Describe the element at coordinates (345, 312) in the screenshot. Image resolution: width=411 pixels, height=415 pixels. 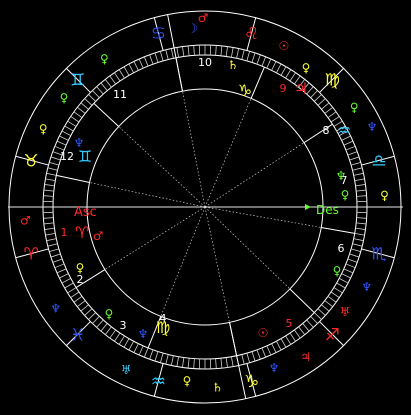
I see `planet-glyph: ♅` at that location.